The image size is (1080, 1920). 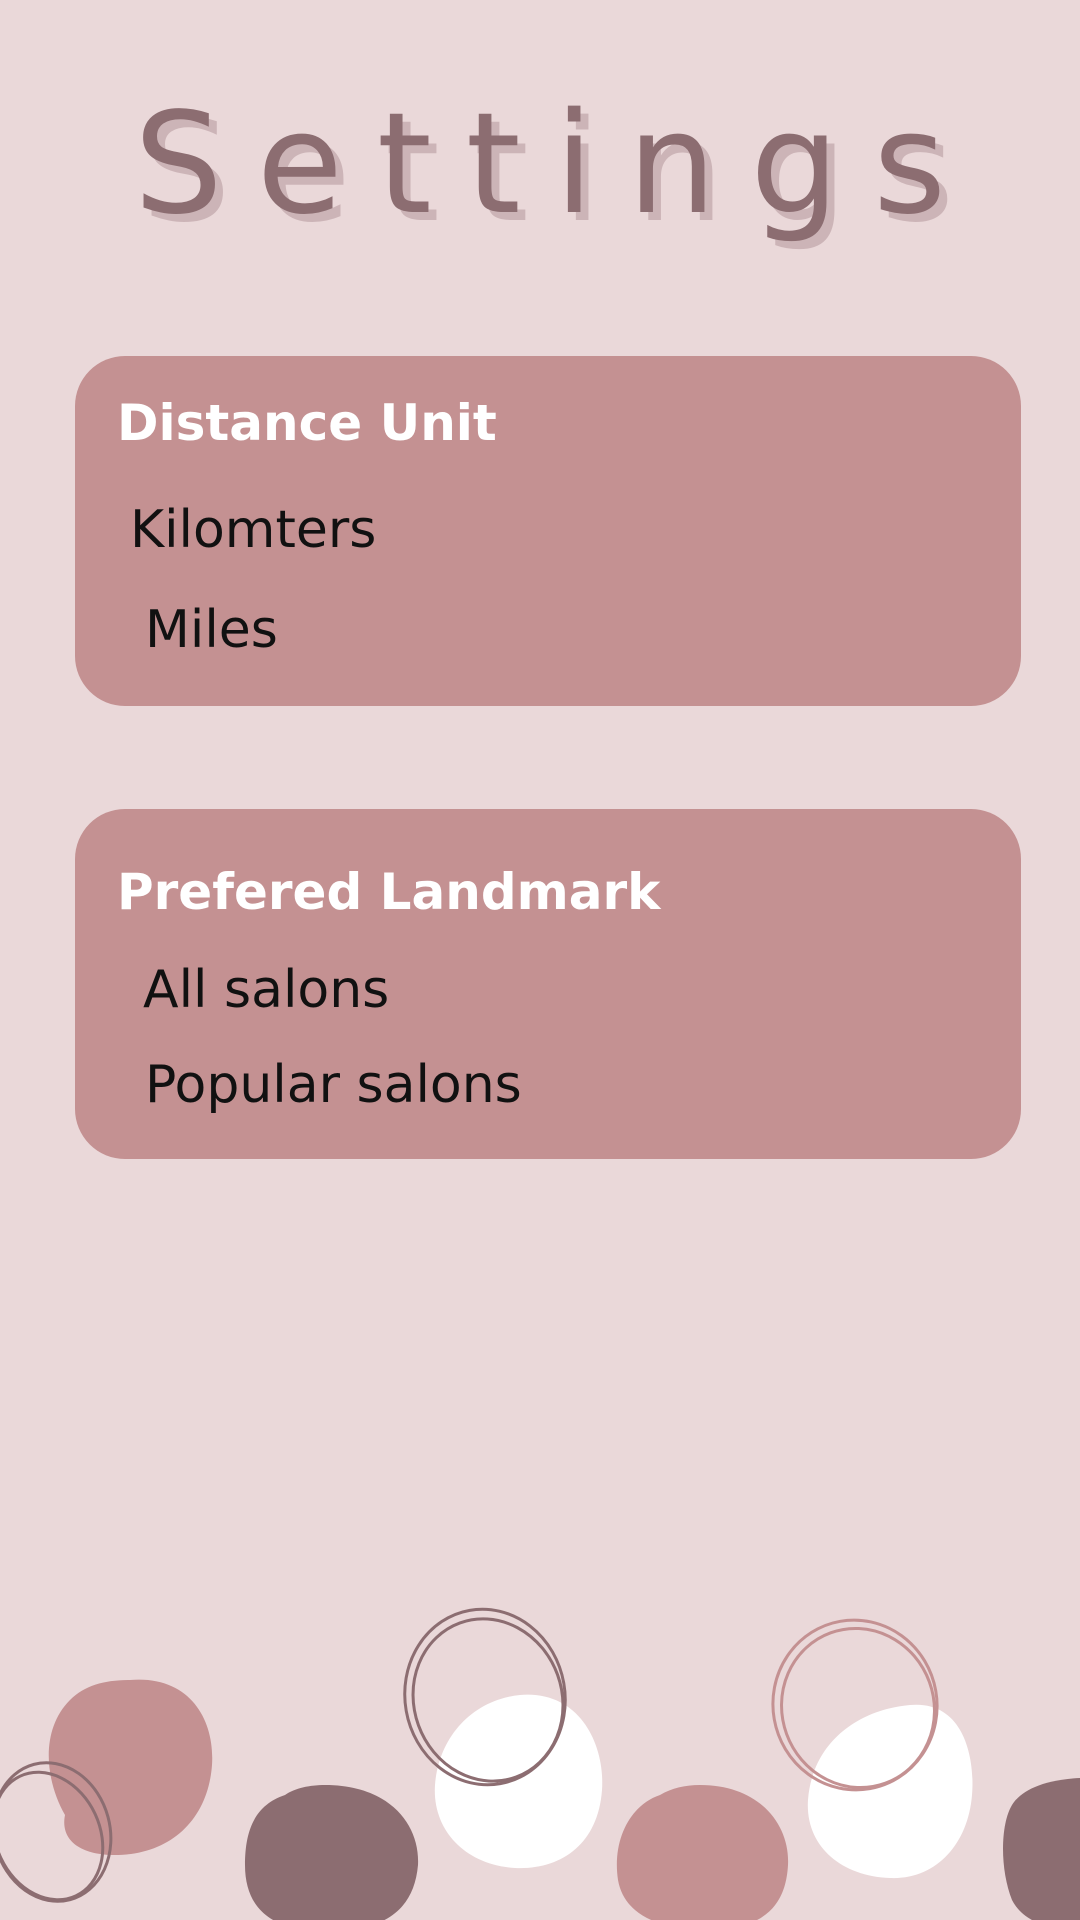 I want to click on distance-unit-heading: Distance Unit, so click(x=307, y=423).